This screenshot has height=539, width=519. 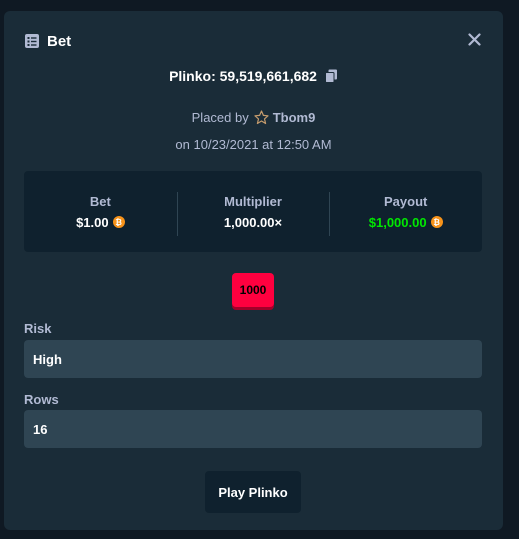 What do you see at coordinates (253, 429) in the screenshot?
I see `rows-field: 16` at bounding box center [253, 429].